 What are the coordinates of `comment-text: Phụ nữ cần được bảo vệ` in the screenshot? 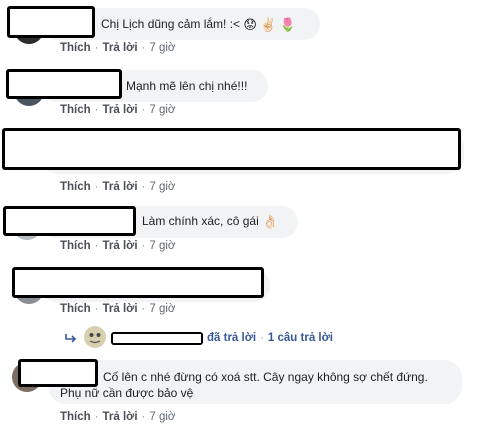 It's located at (126, 393).